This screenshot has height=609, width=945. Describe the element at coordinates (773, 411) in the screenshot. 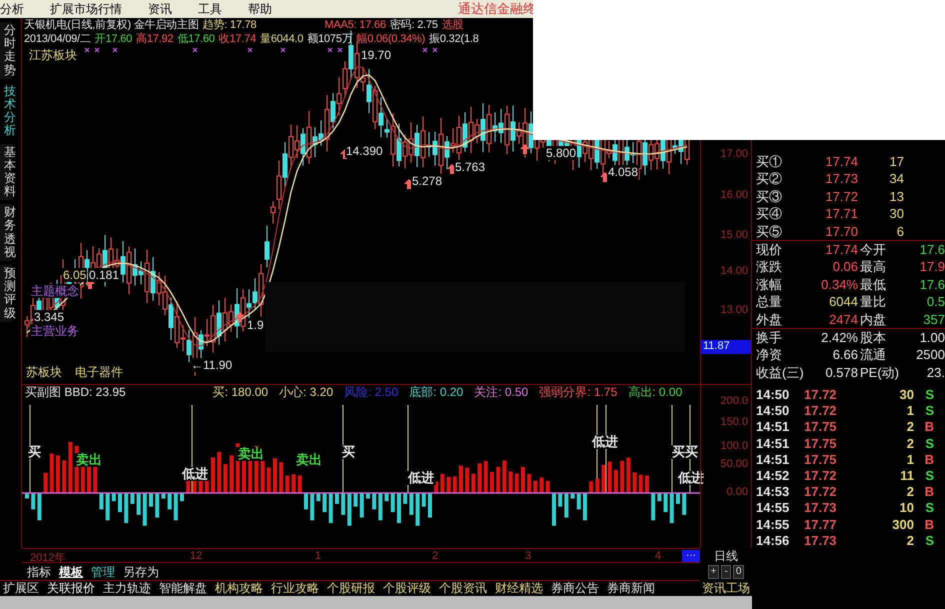

I see `tick-time: 14:50` at that location.